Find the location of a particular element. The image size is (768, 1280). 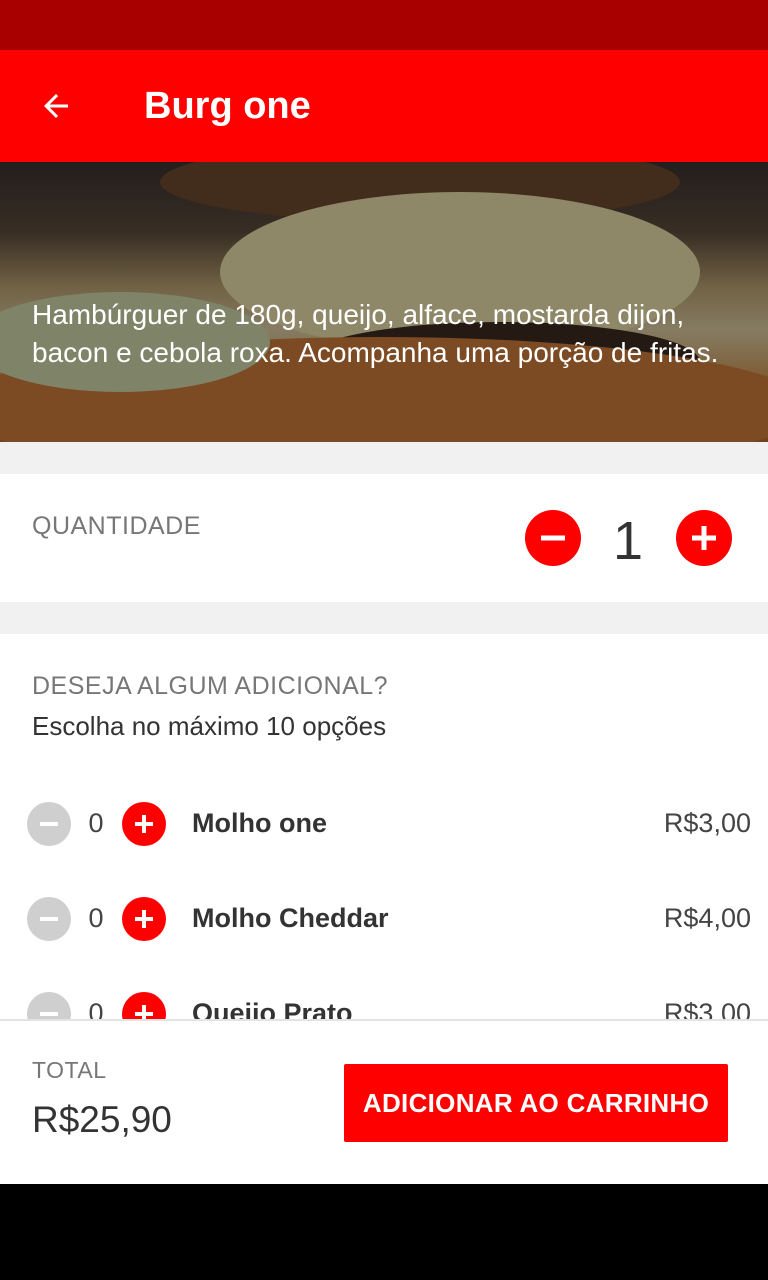

quantity-label: QUANTIDADE is located at coordinates (116, 526).